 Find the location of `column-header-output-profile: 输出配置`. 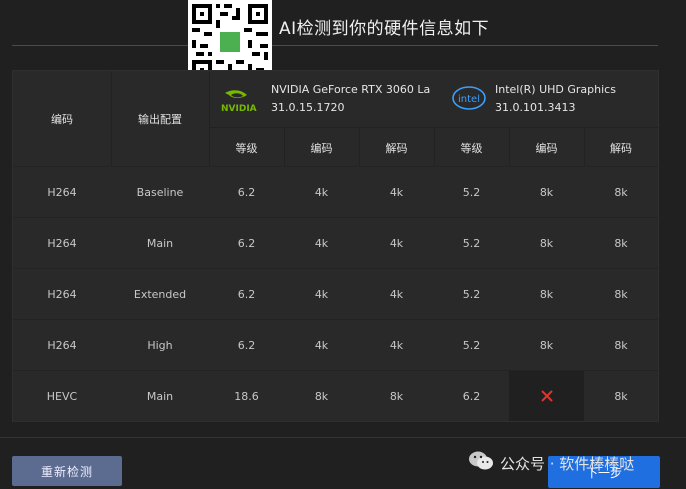

column-header-output-profile: 输出配置 is located at coordinates (160, 118).